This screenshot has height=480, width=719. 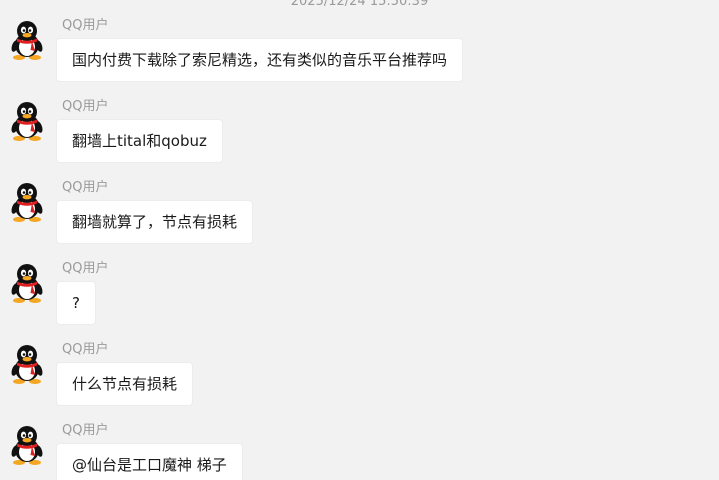 I want to click on message-bubble: @仙台是工口魔神 梯子, so click(x=149, y=461).